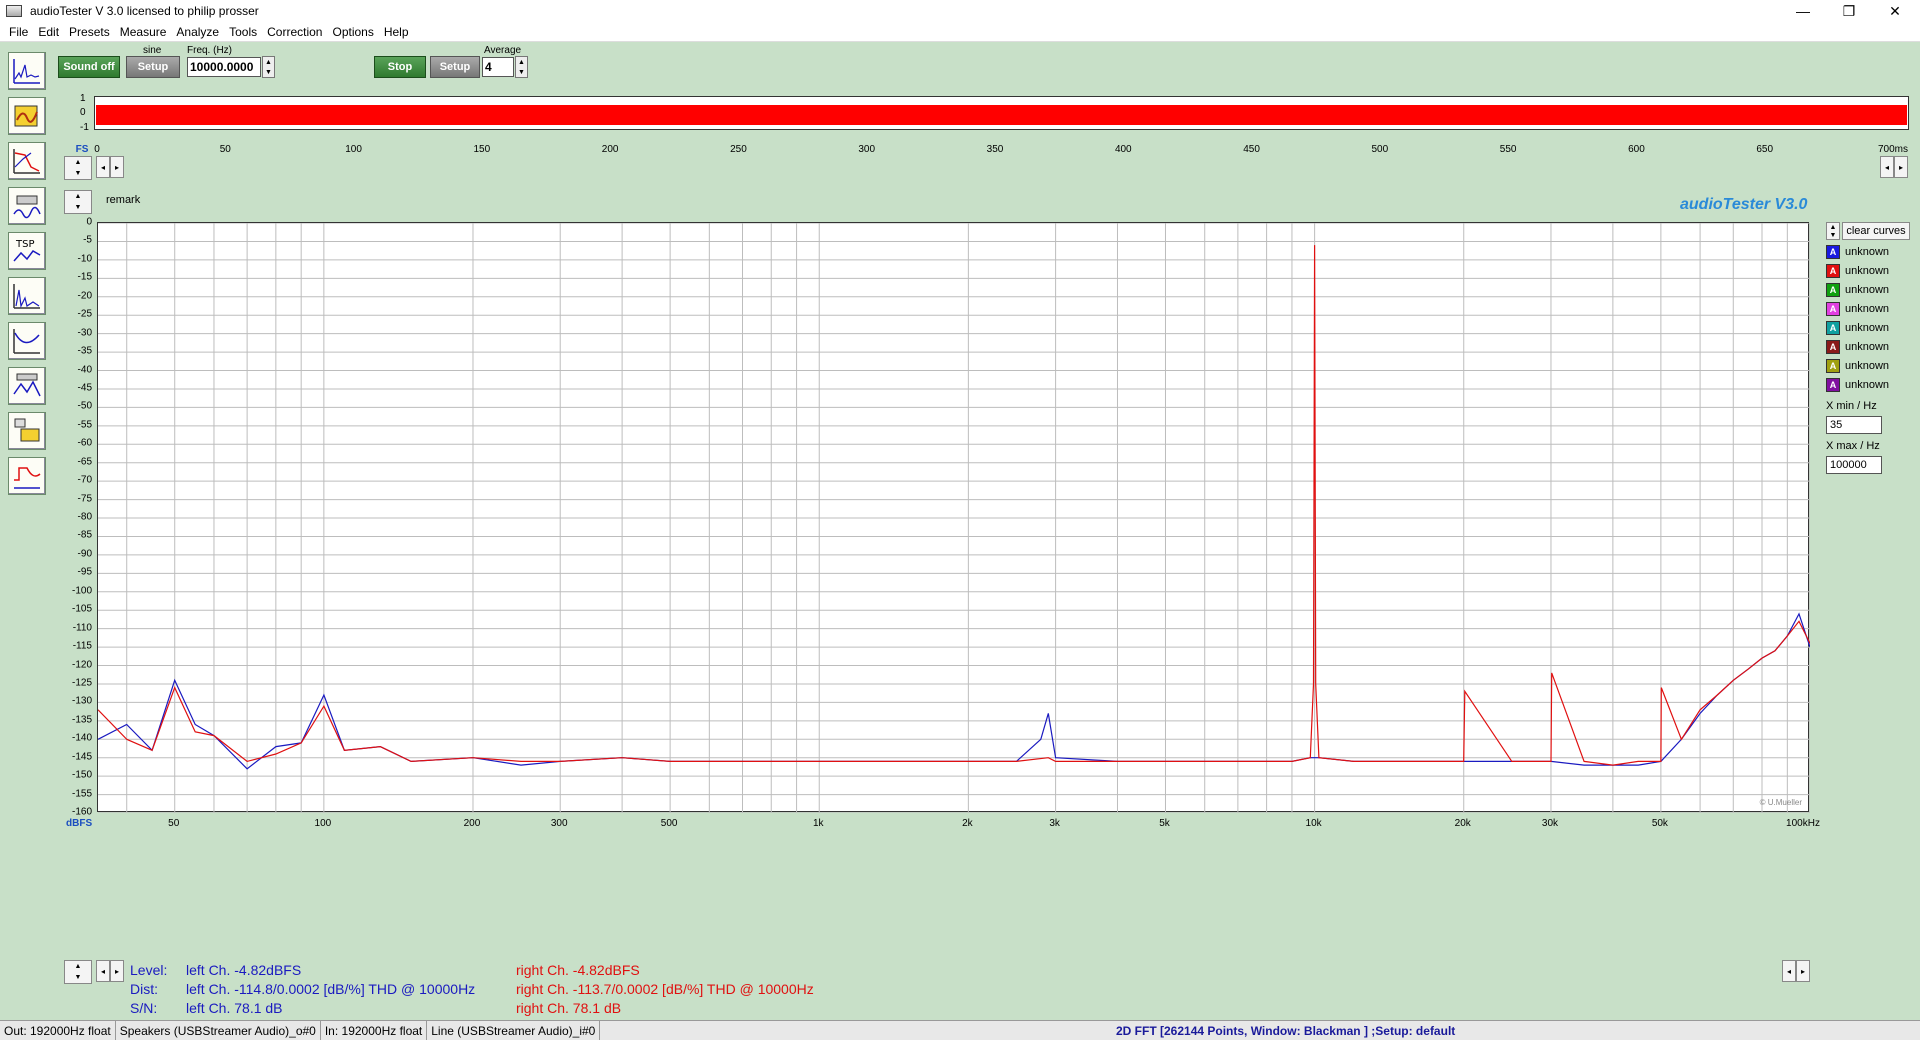 Image resolution: width=1920 pixels, height=1040 pixels. Describe the element at coordinates (243, 32) in the screenshot. I see `menu-tools: Tools` at that location.